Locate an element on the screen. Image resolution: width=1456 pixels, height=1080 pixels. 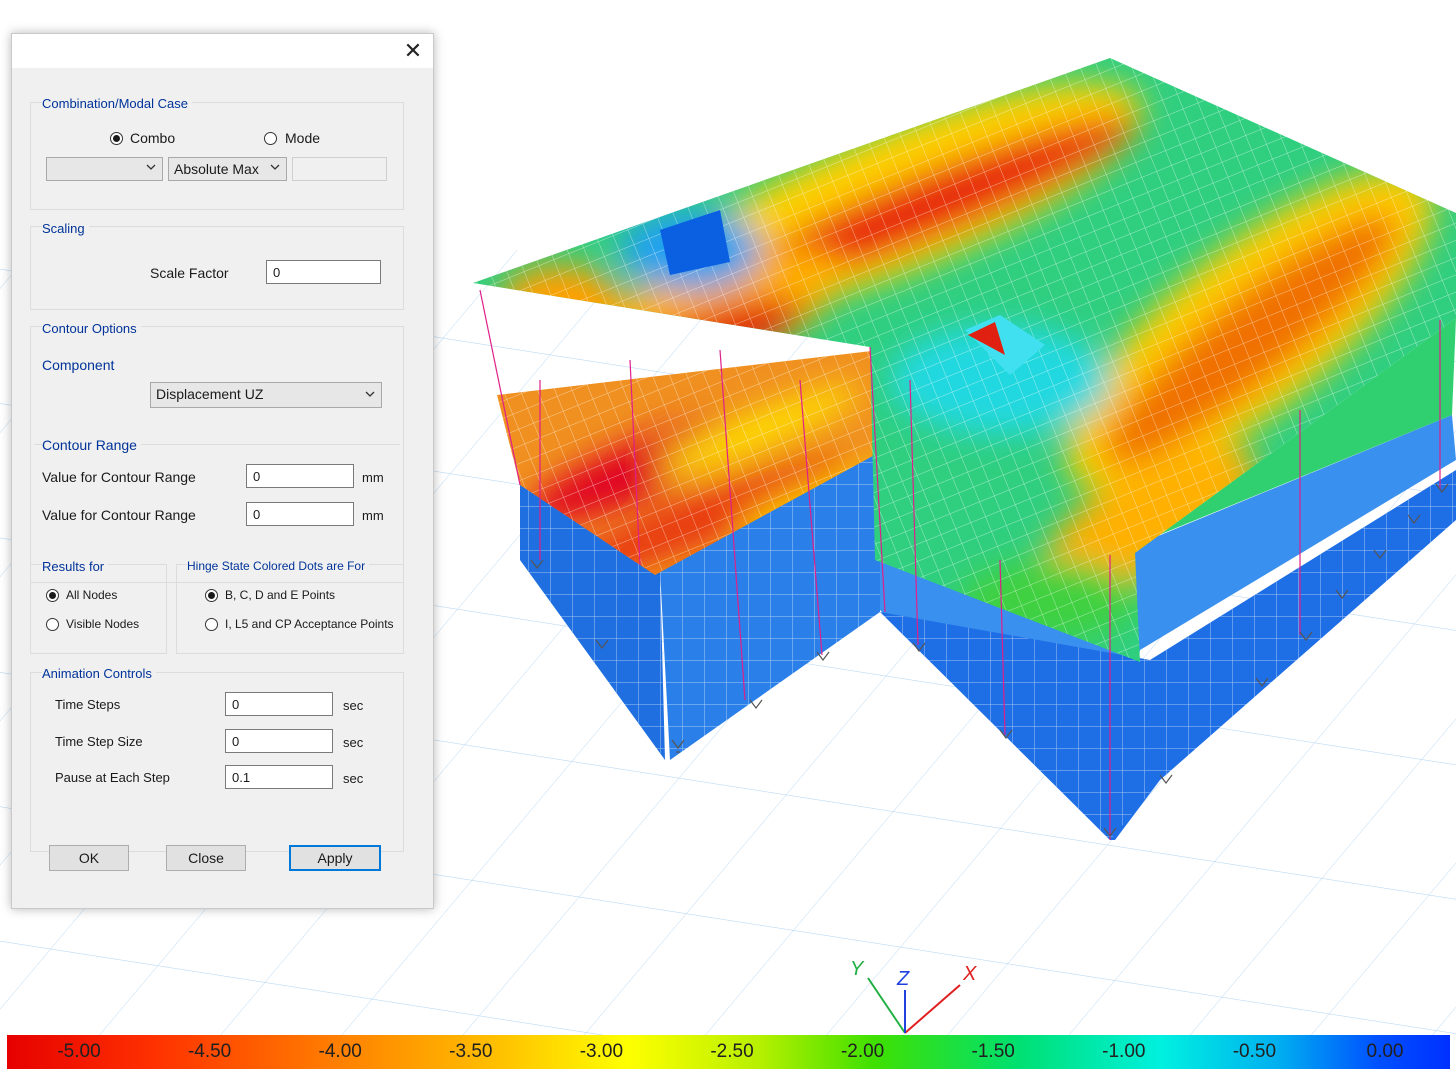
combo-label: Combo is located at coordinates (153, 138).